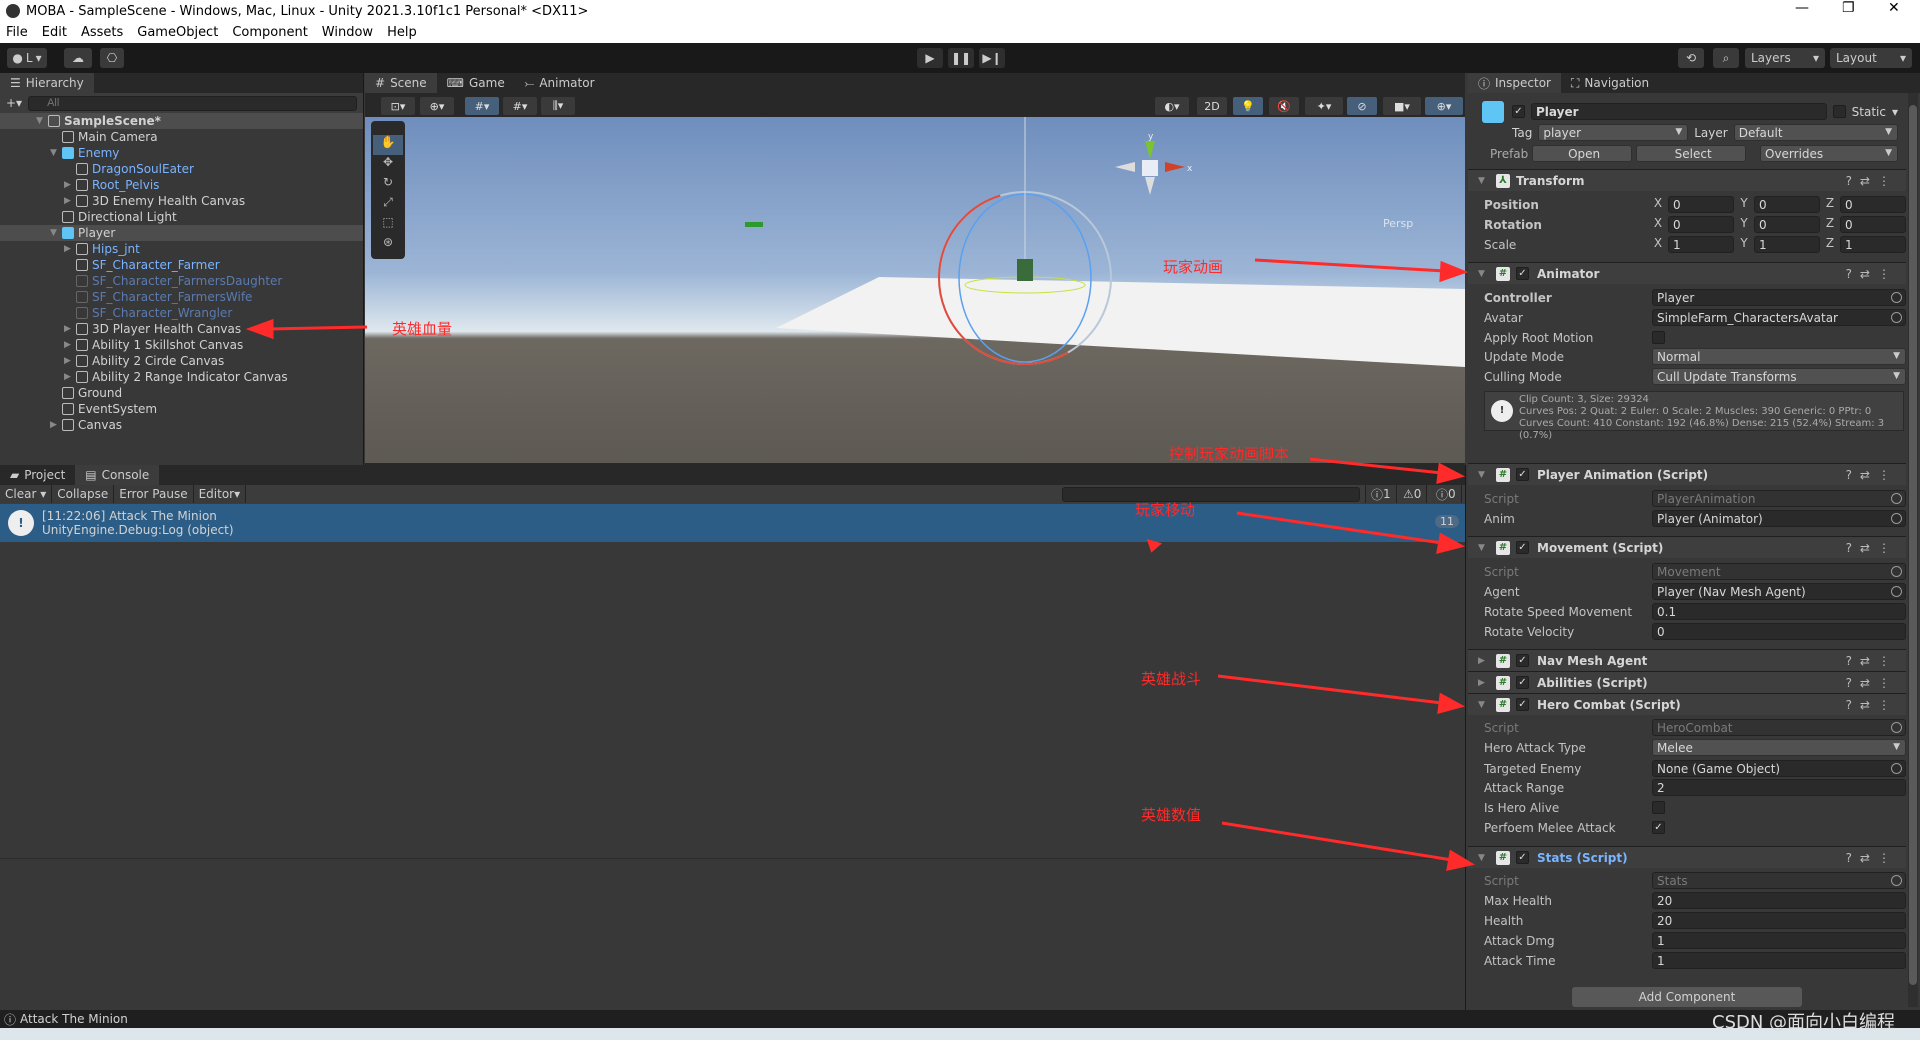  I want to click on scale-x-field: 1, so click(1701, 244).